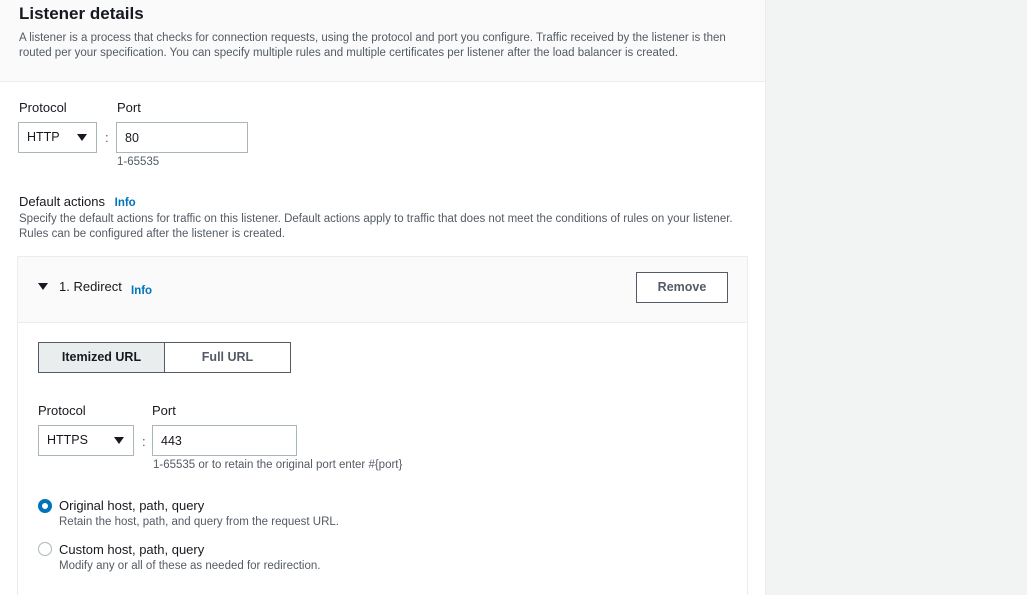  Describe the element at coordinates (43, 286) in the screenshot. I see `expand-caret-icon` at that location.